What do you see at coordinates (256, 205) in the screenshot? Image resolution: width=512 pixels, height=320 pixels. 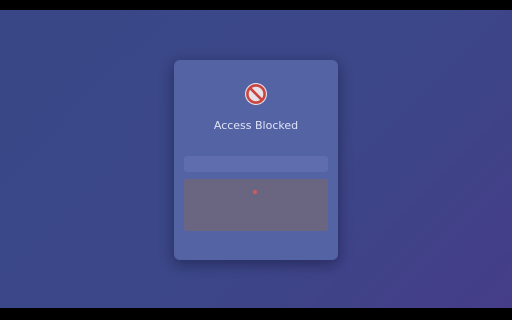 I see `warning-panel` at bounding box center [256, 205].